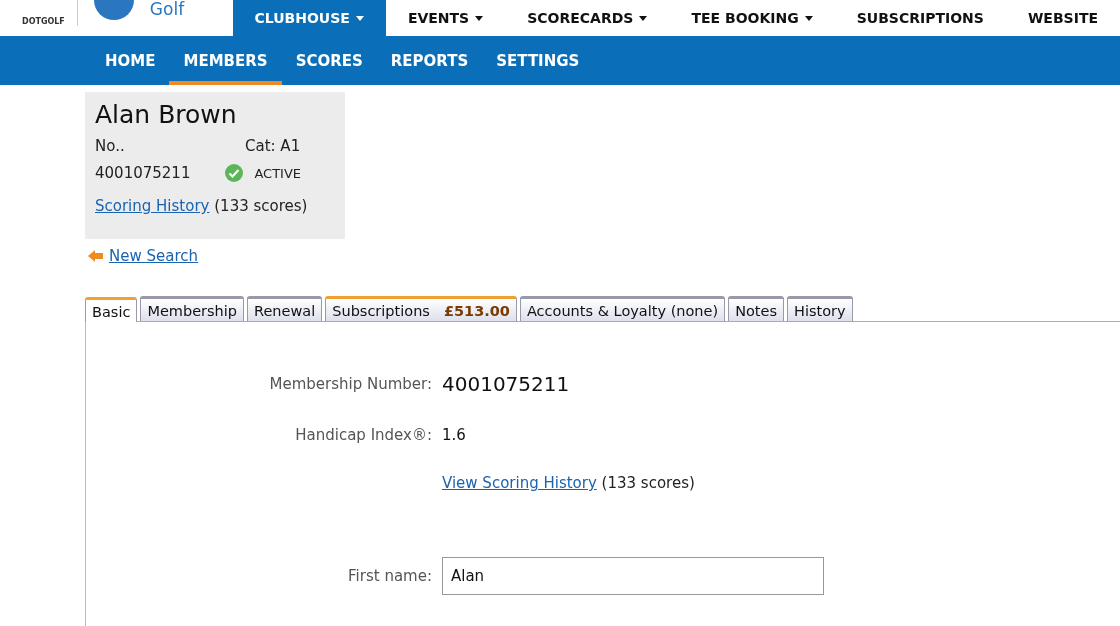 The height and width of the screenshot is (626, 1120). I want to click on tab: Renewal, so click(285, 308).